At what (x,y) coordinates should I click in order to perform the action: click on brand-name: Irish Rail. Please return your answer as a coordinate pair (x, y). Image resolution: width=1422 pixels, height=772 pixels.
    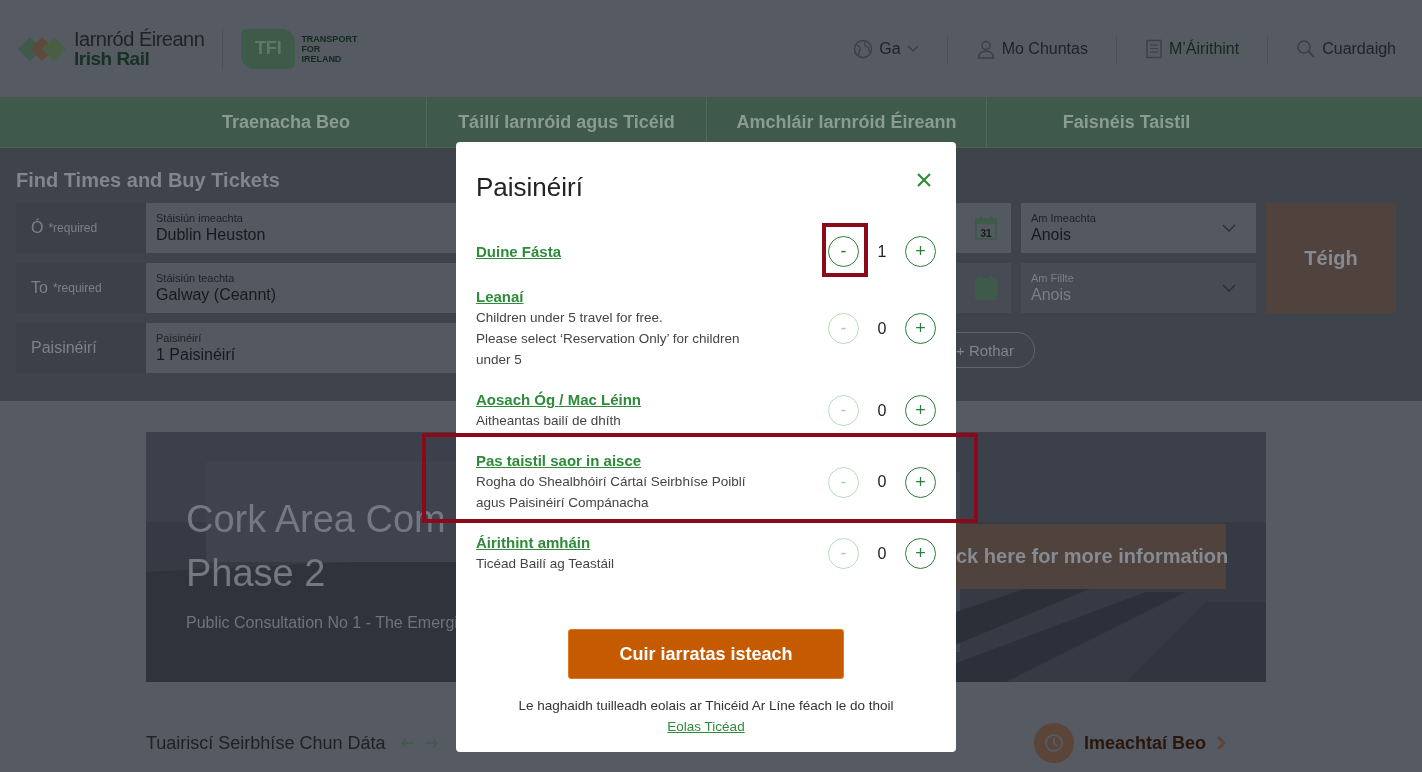
    Looking at the image, I should click on (112, 58).